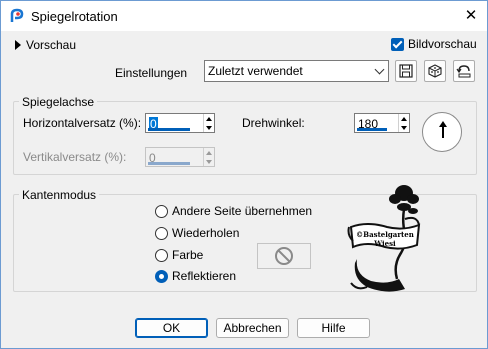  Describe the element at coordinates (255, 71) in the screenshot. I see `settings-selected-value: Zuletzt verwendet` at that location.